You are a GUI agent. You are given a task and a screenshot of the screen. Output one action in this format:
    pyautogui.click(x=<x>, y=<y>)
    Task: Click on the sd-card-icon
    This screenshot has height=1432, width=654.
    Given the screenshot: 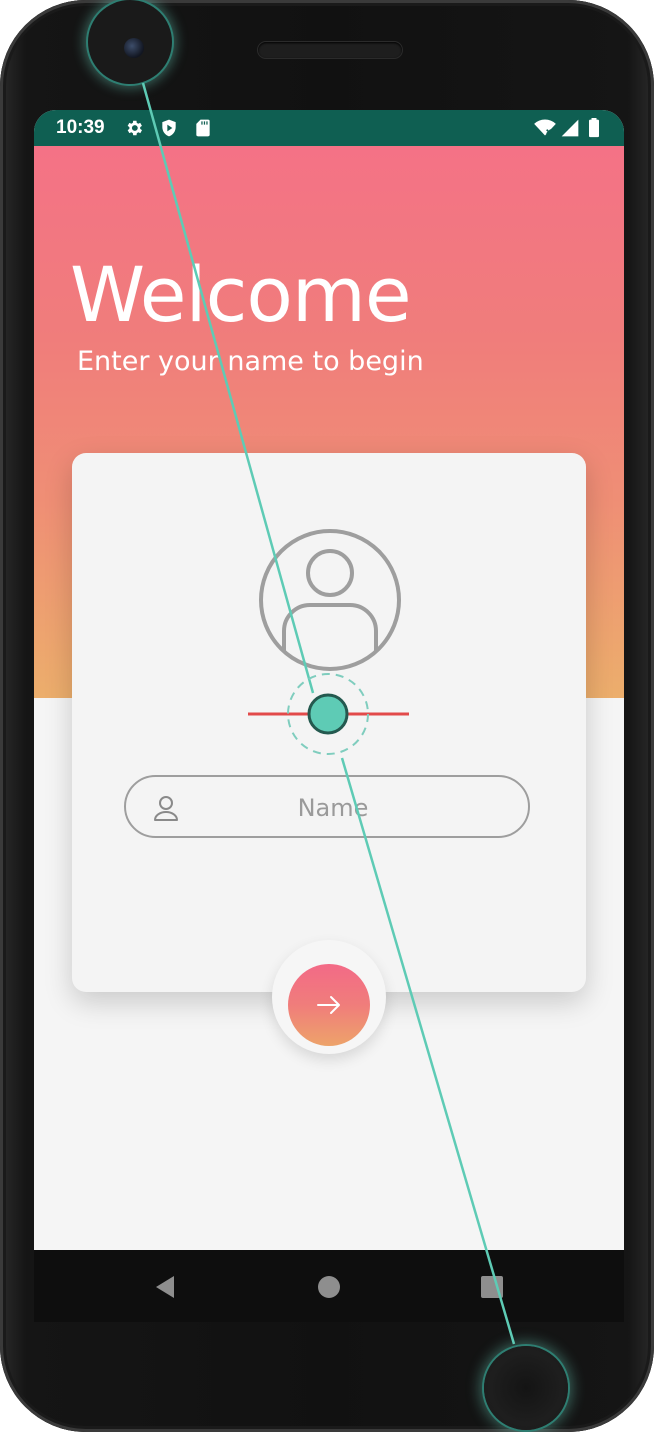 What is the action you would take?
    pyautogui.click(x=203, y=128)
    